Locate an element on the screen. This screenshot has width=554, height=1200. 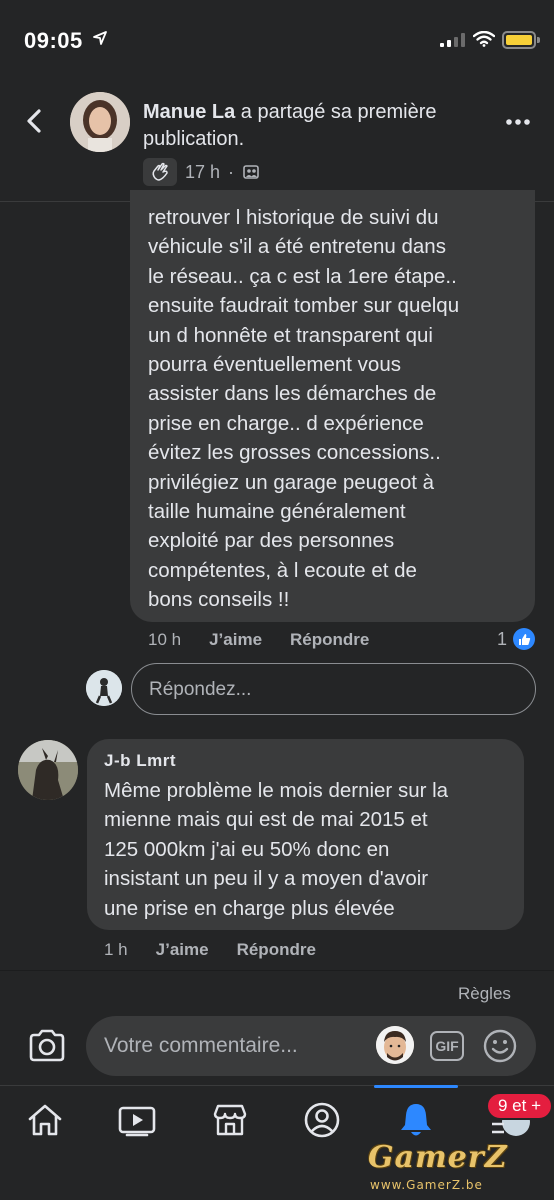
comment-line: compétentes, à l ecoute et de is located at coordinates (282, 570).